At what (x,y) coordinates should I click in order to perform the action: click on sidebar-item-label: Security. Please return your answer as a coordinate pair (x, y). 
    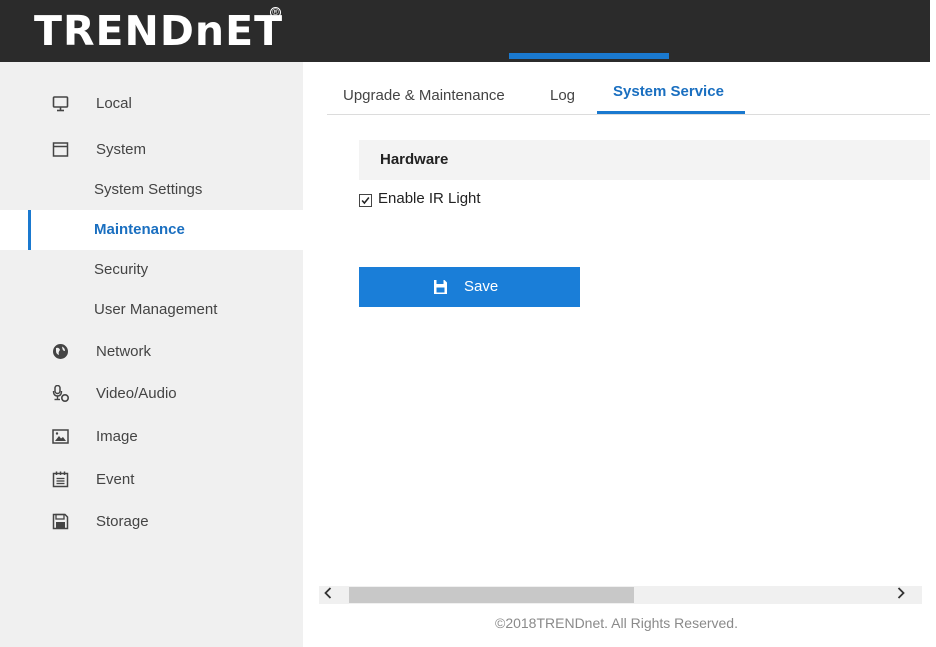
    Looking at the image, I should click on (121, 269).